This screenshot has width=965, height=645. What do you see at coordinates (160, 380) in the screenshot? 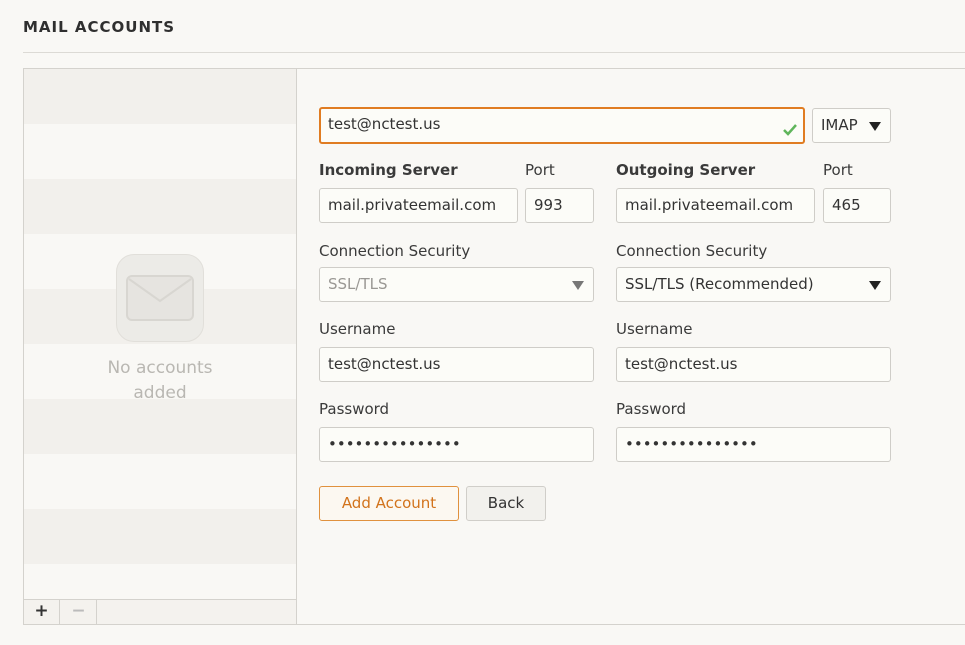
I see `empty-state-text: No accounts added` at bounding box center [160, 380].